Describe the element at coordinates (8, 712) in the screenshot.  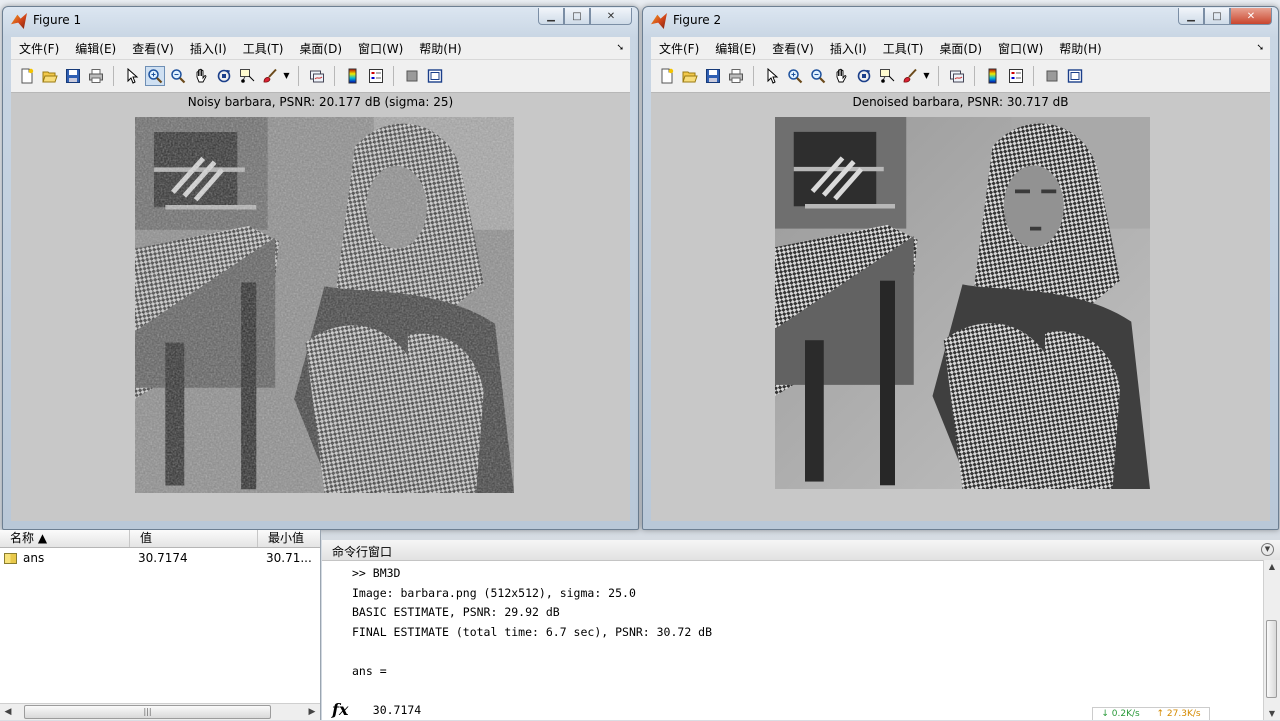
I see `scroll-left-icon: ◀` at that location.